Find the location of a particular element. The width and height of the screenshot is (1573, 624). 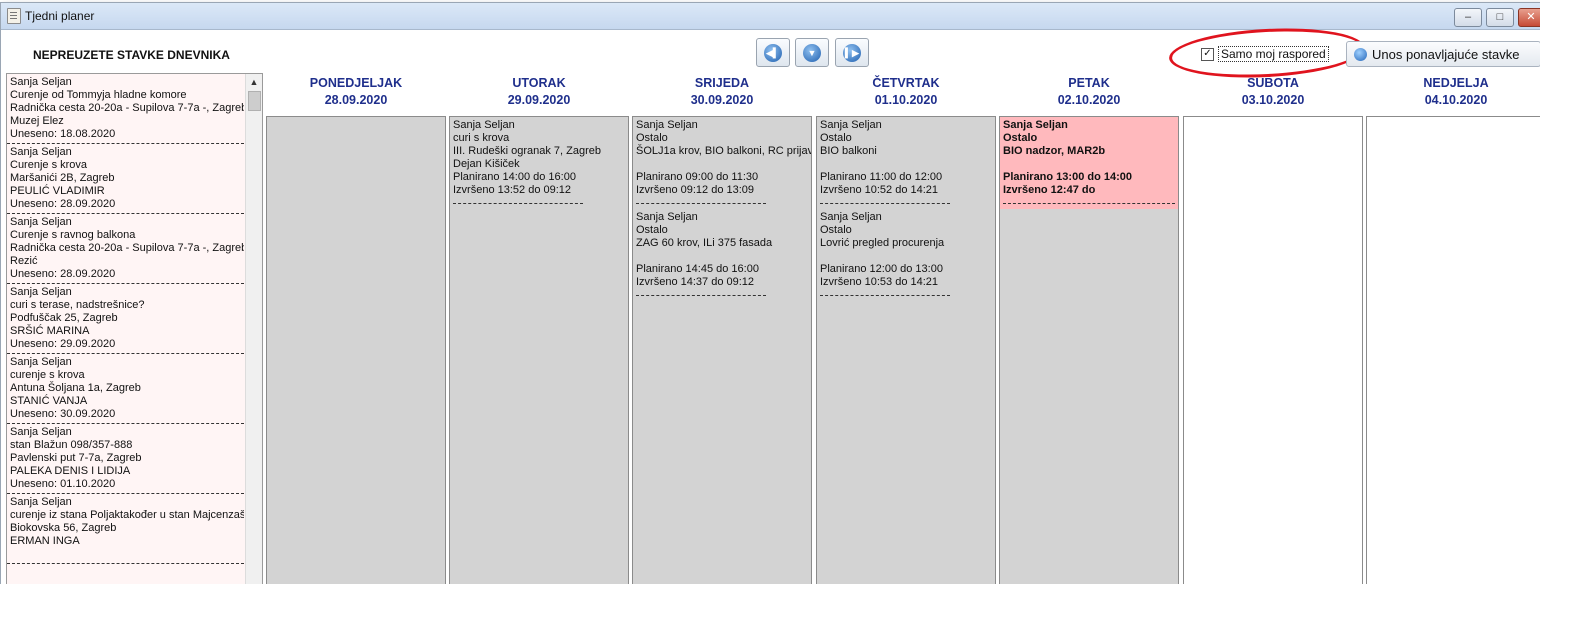

day-name: SRIJEDA is located at coordinates (722, 83).